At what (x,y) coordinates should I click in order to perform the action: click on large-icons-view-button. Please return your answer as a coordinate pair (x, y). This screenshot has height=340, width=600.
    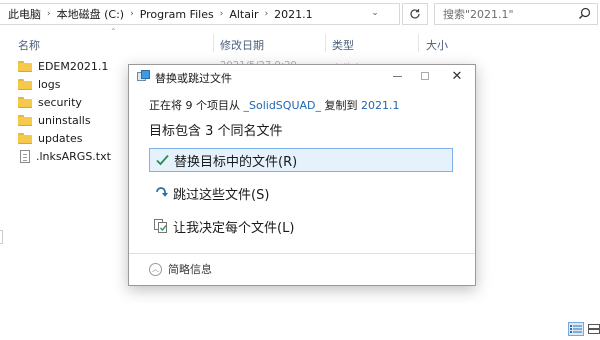
    Looking at the image, I should click on (593, 329).